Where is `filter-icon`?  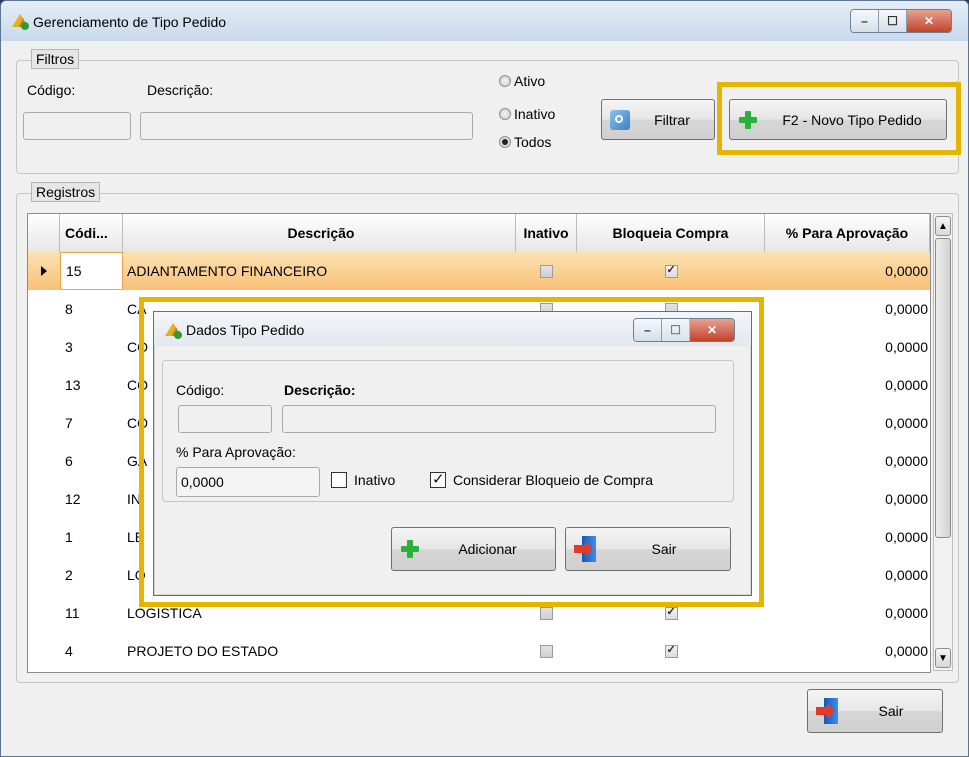
filter-icon is located at coordinates (620, 119).